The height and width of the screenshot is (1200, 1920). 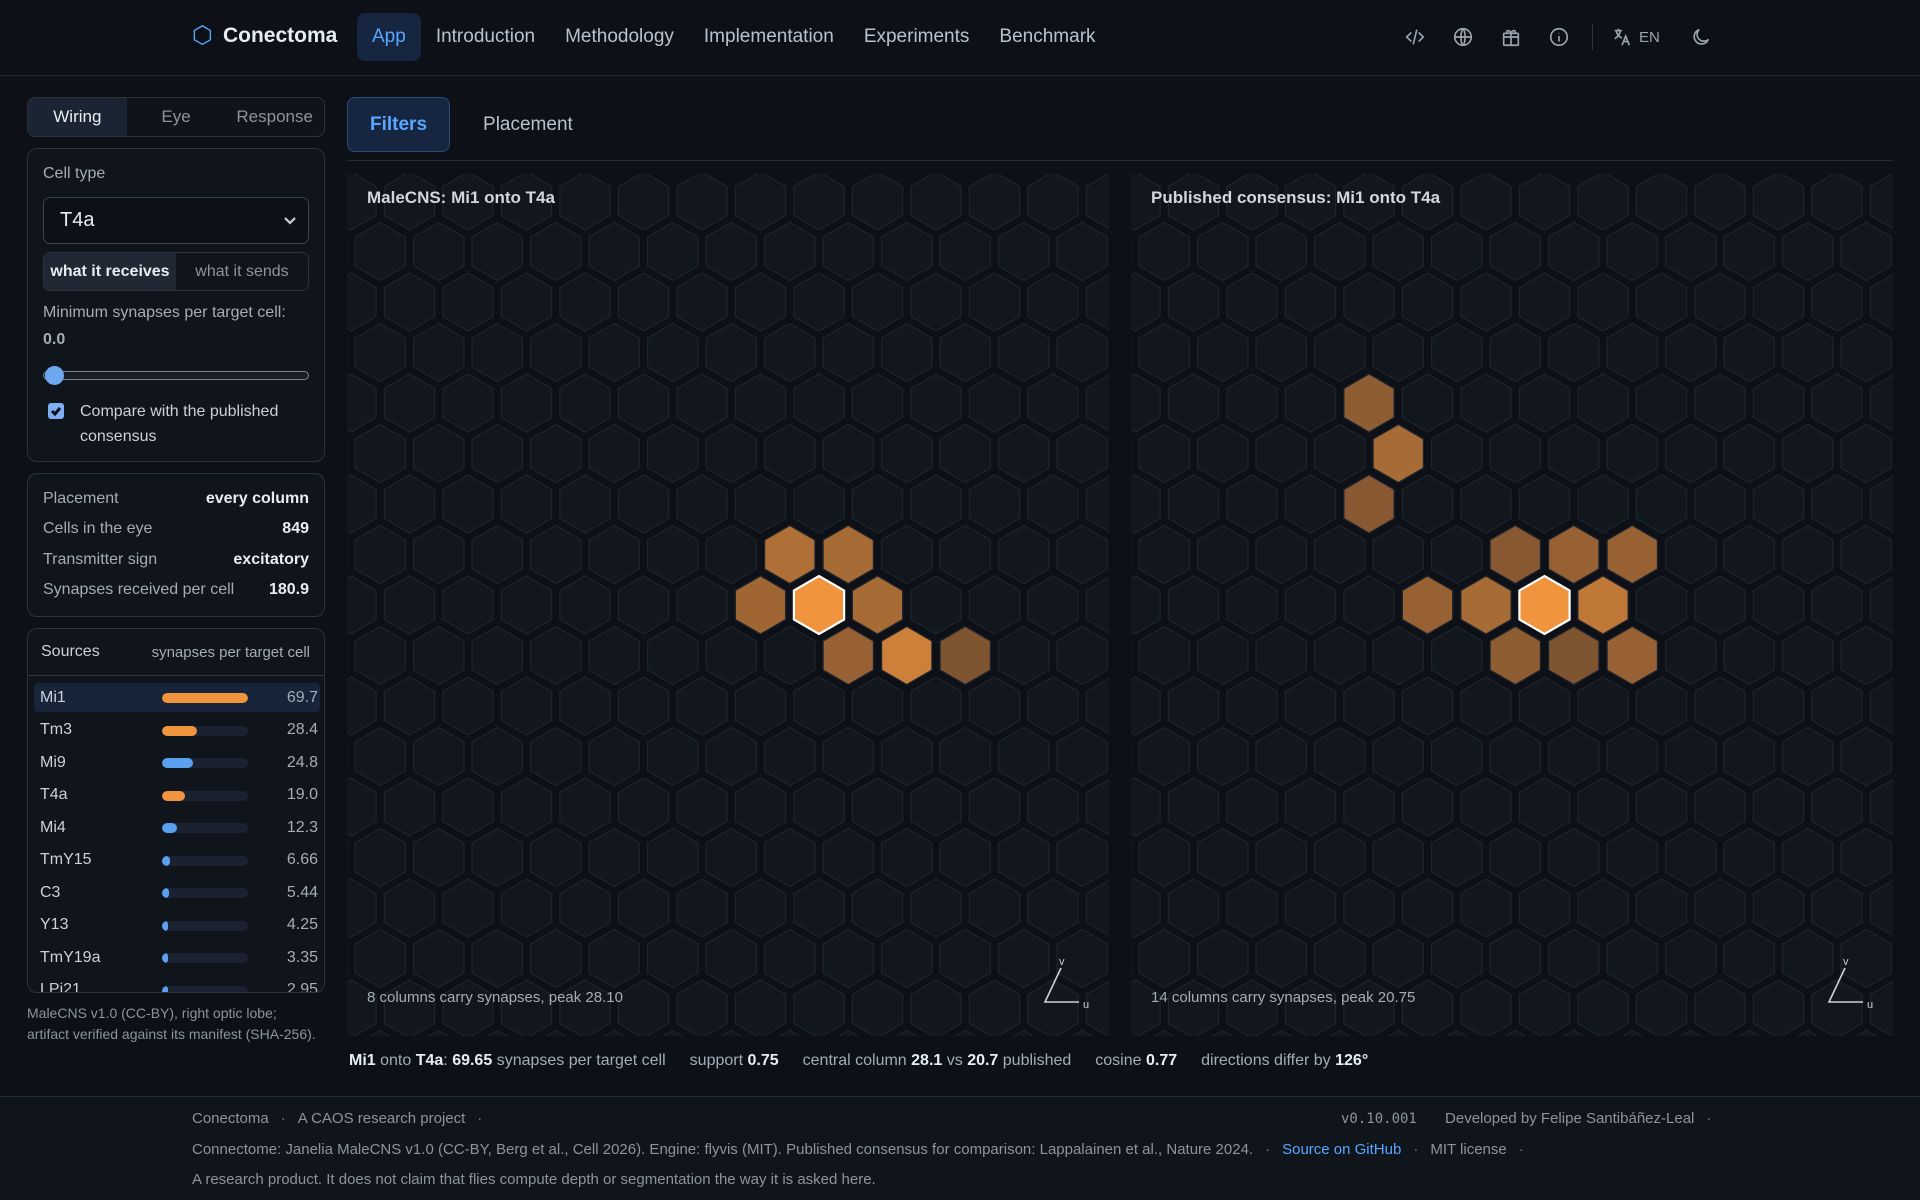 I want to click on source-row-y13: Y13 4.25, so click(x=177, y=925).